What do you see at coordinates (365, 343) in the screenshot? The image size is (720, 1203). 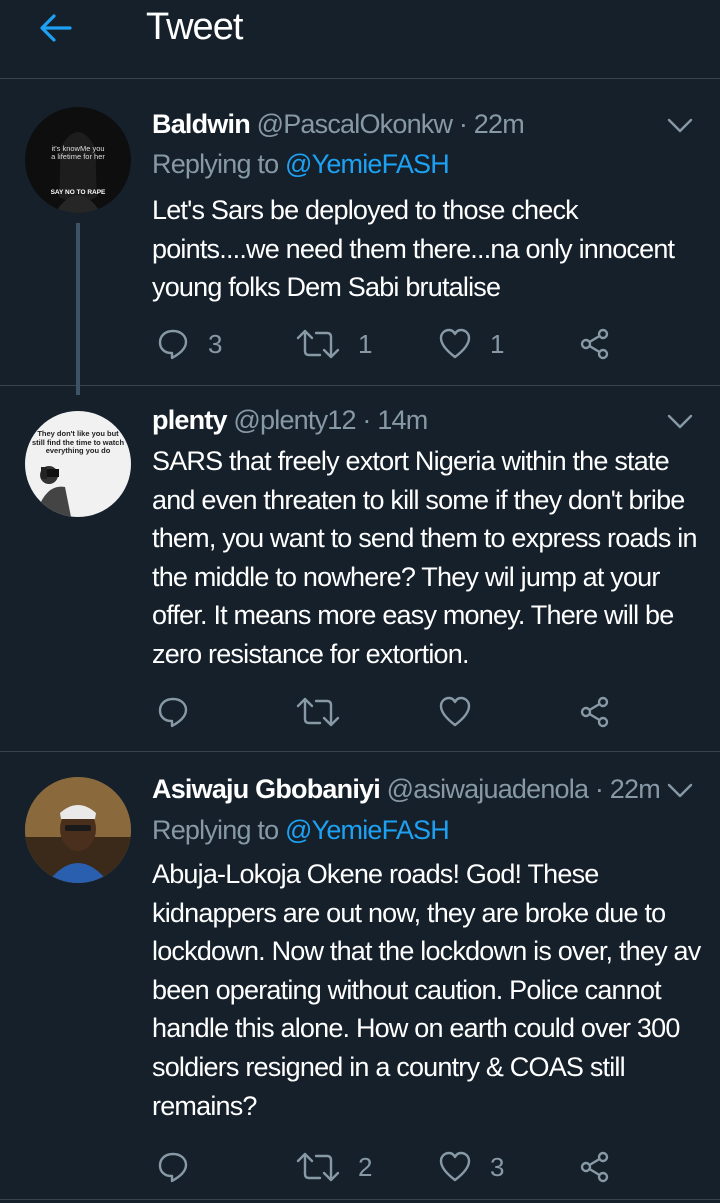 I see `retweet-count: 1` at bounding box center [365, 343].